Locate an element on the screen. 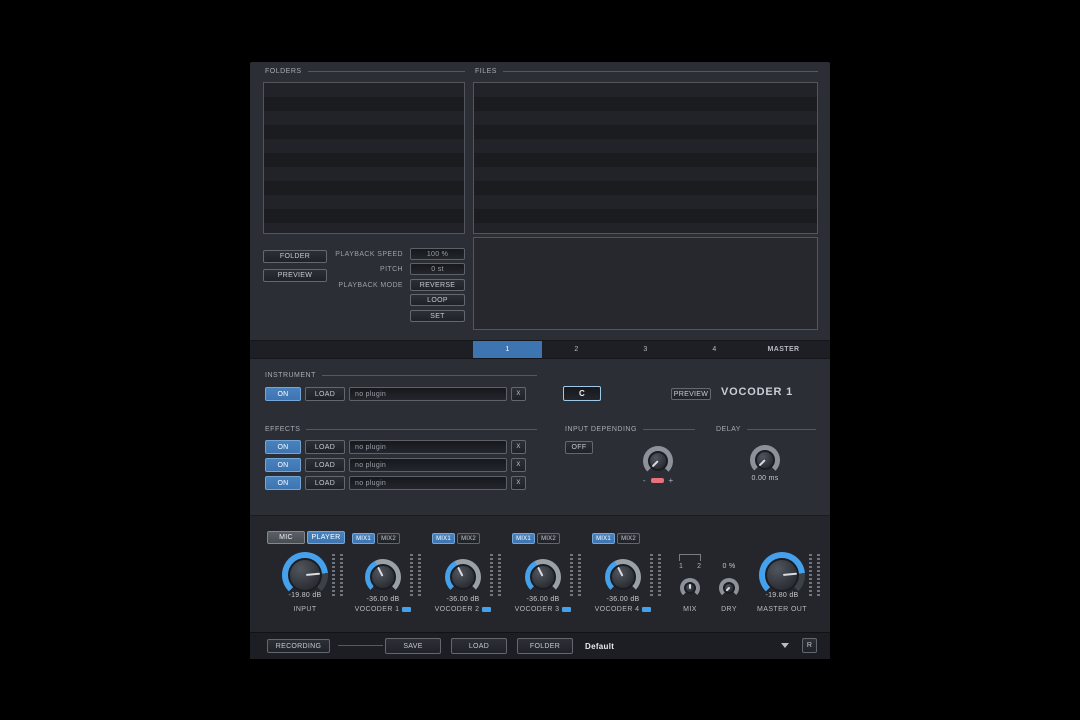 The width and height of the screenshot is (1080, 720). vocoder-4-channel-label-row: VOCODER 4 is located at coordinates (623, 609).